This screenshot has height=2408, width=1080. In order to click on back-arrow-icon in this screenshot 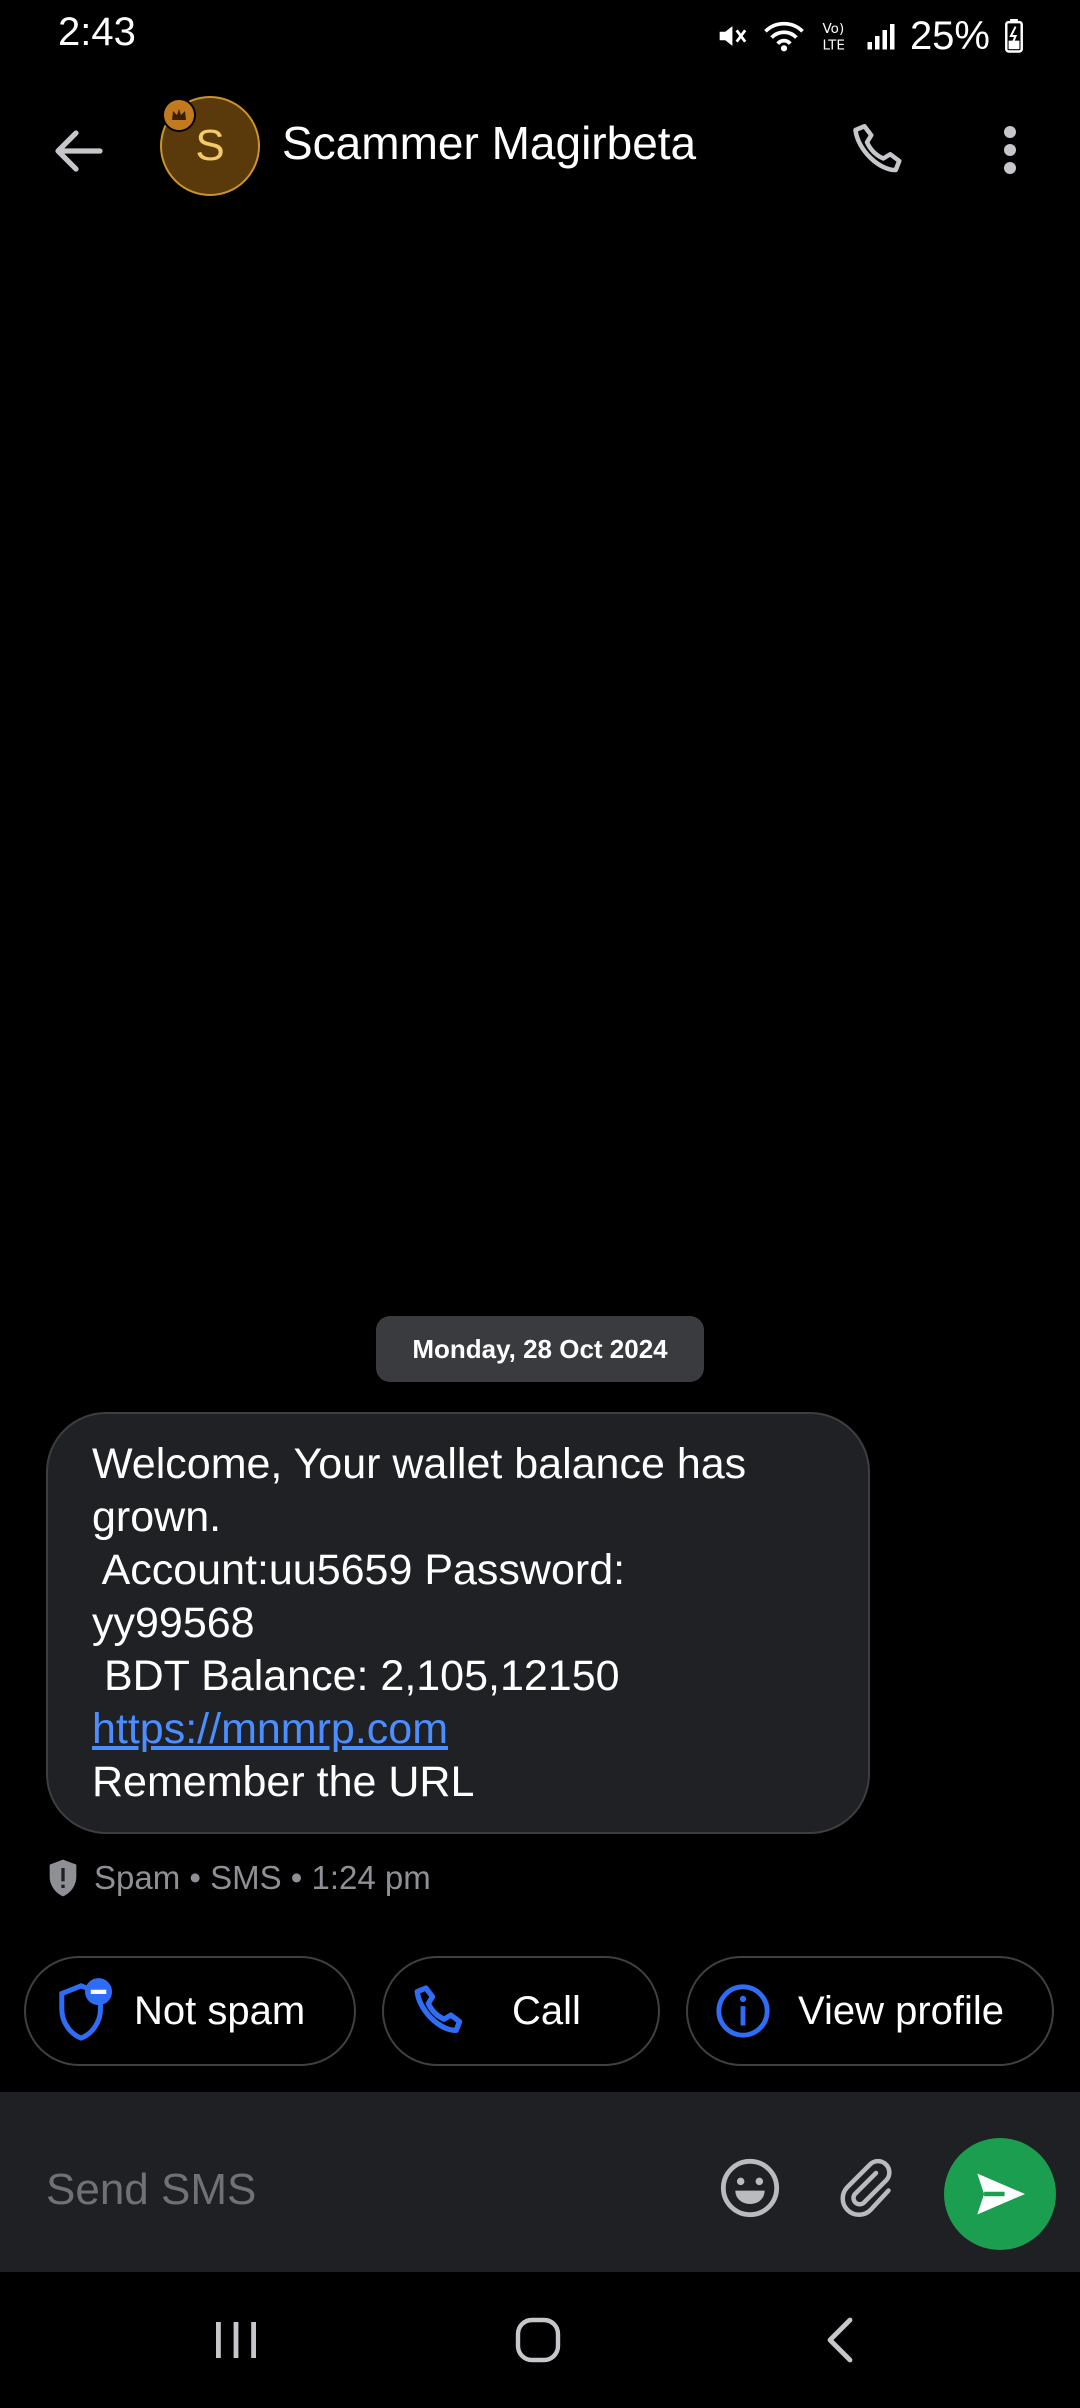, I will do `click(79, 151)`.